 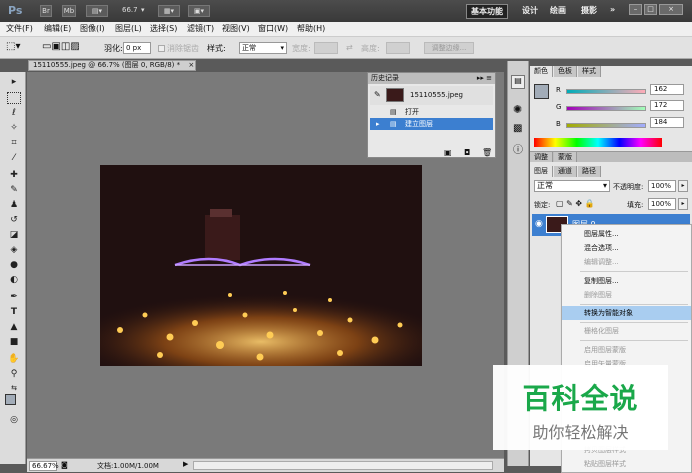 I want to click on workspace-design: 设计, so click(x=530, y=10).